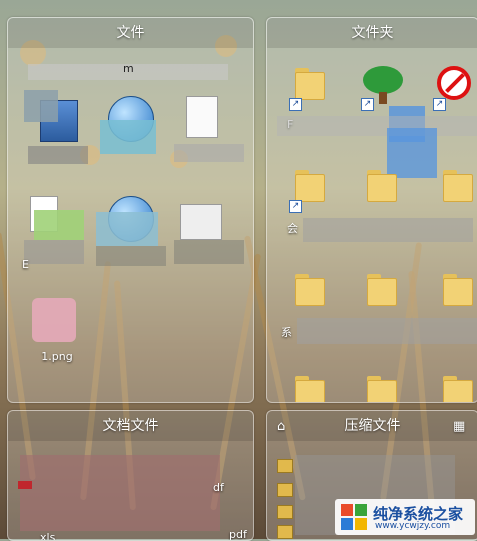 The width and height of the screenshot is (477, 541). I want to click on tree-icon, so click(383, 80).